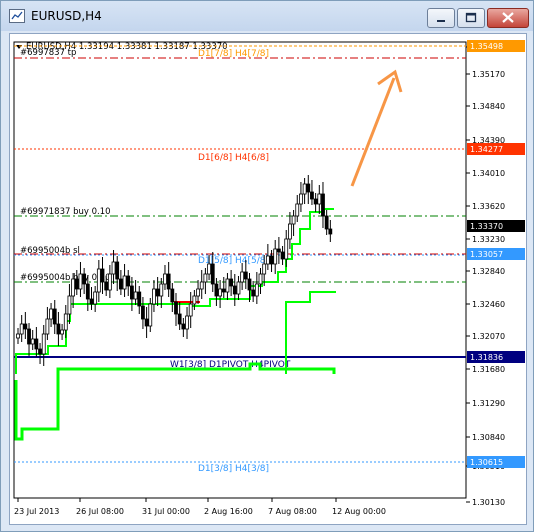 The height and width of the screenshot is (532, 534). I want to click on price-badge: 1.30615, so click(496, 462).